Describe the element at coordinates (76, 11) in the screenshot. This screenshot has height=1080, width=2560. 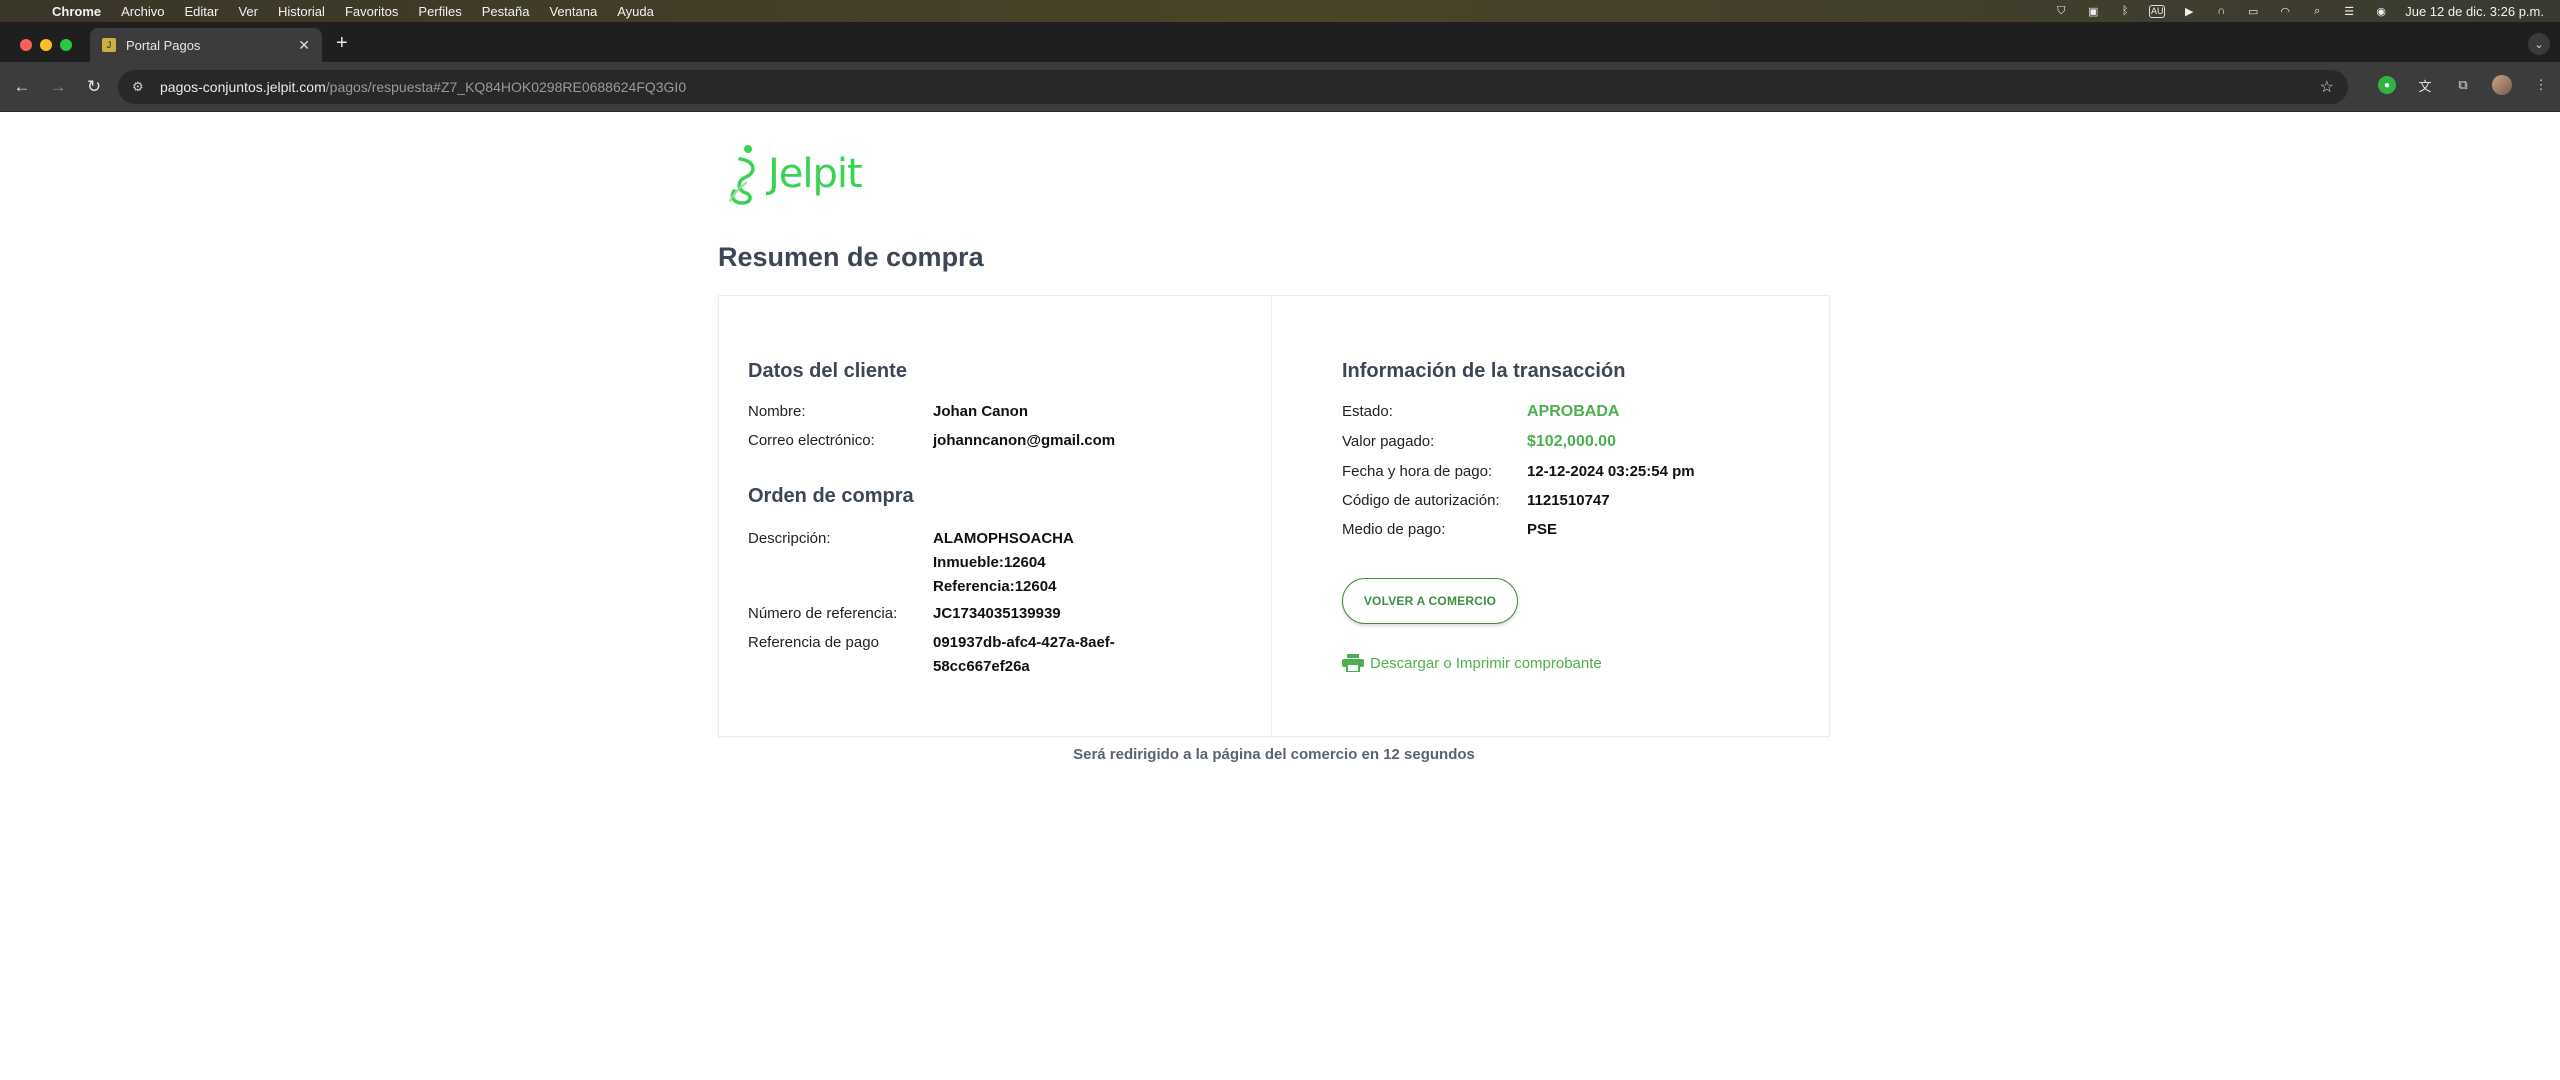
I see `menu-chrome: Chrome` at that location.